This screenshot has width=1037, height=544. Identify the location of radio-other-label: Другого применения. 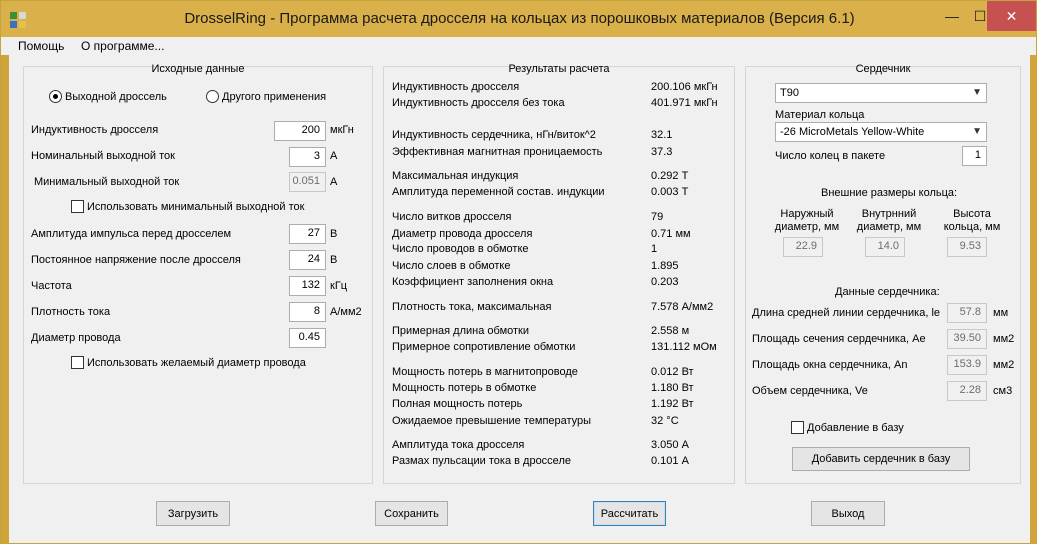
(274, 97).